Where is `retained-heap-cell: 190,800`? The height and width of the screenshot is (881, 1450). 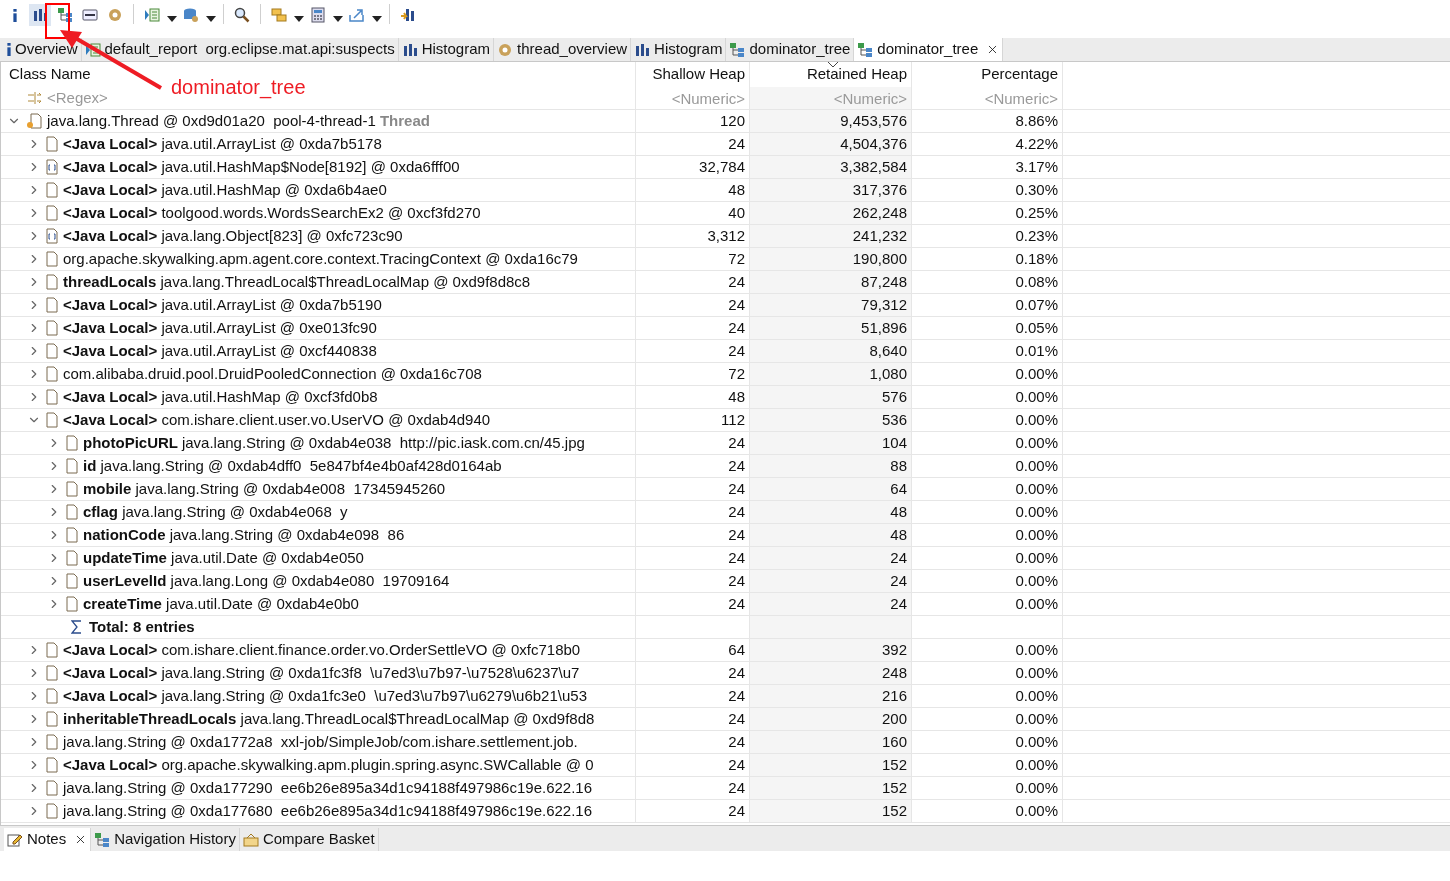
retained-heap-cell: 190,800 is located at coordinates (831, 259).